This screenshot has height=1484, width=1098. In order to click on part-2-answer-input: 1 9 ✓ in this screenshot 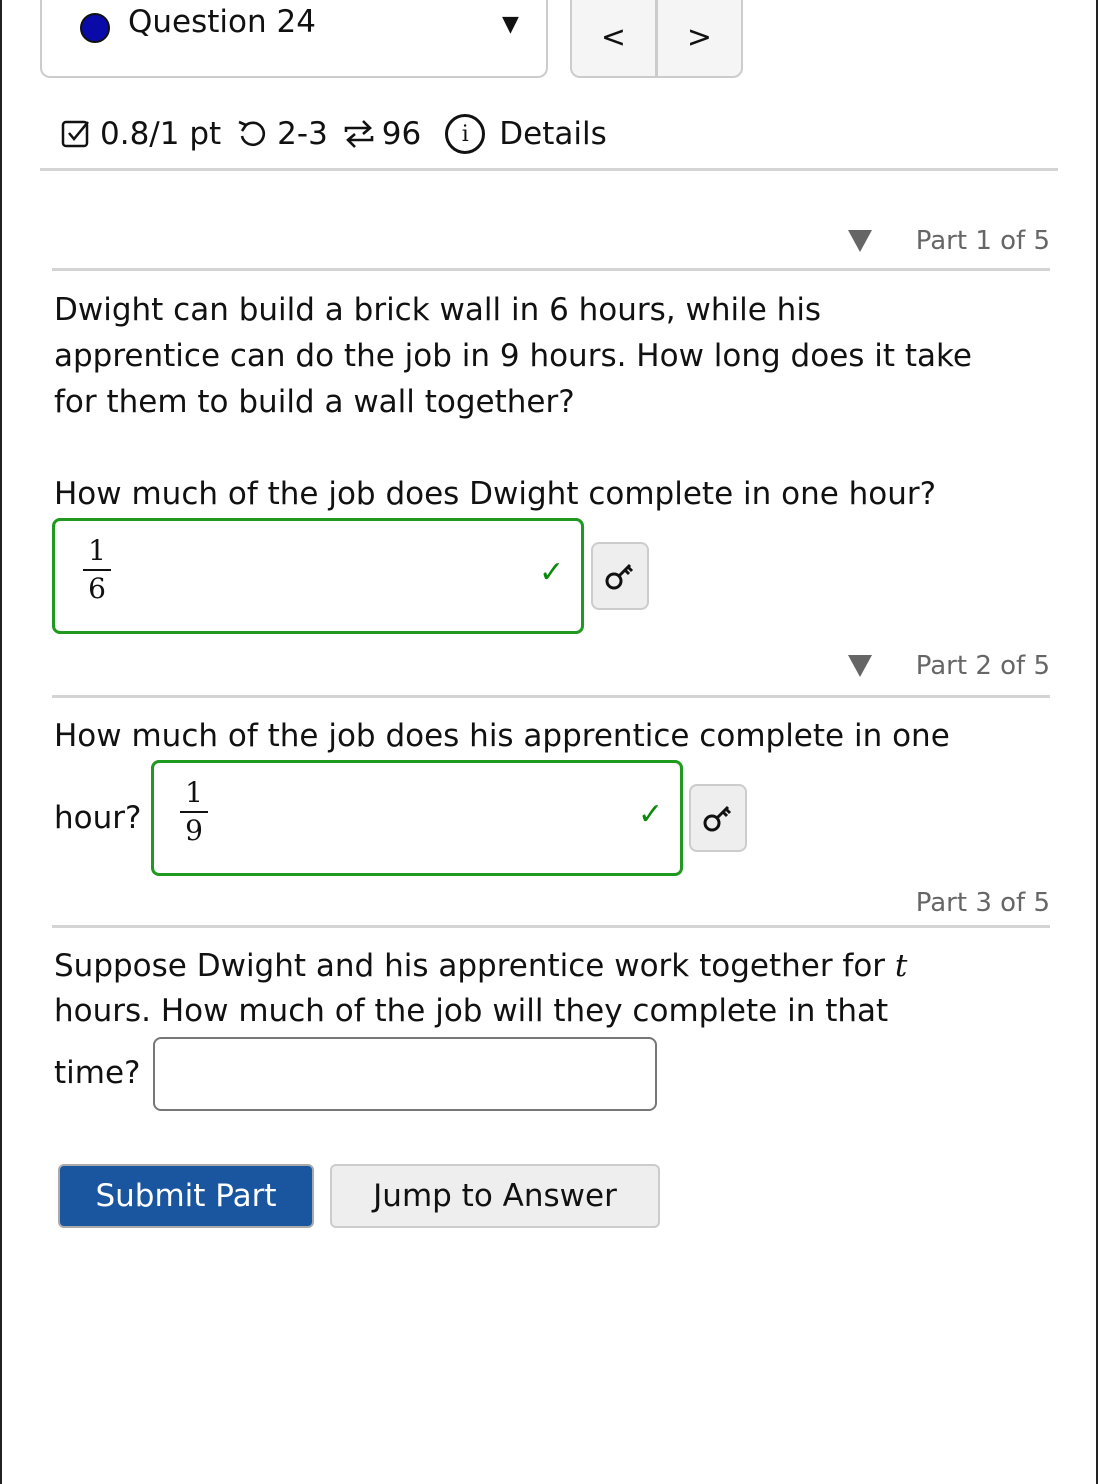, I will do `click(417, 818)`.